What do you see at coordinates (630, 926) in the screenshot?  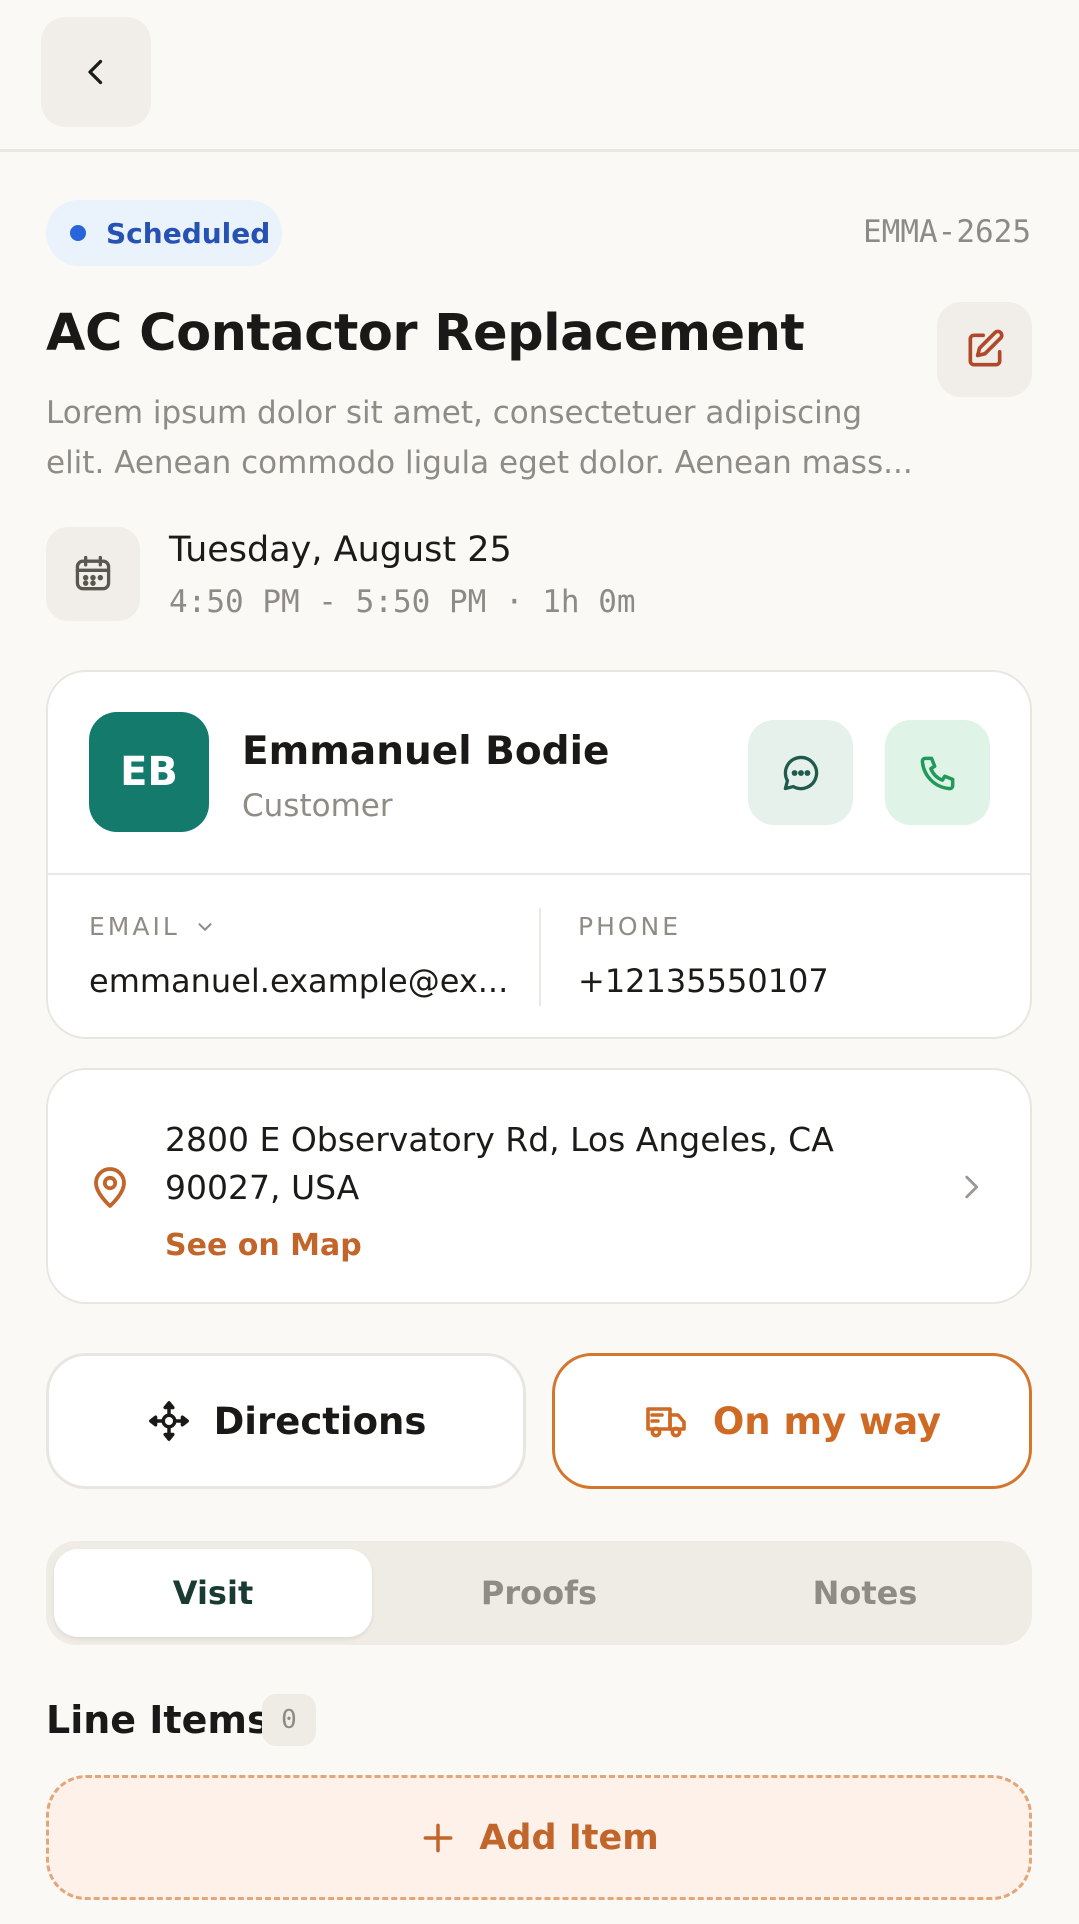 I see `phone-label: PHONE` at bounding box center [630, 926].